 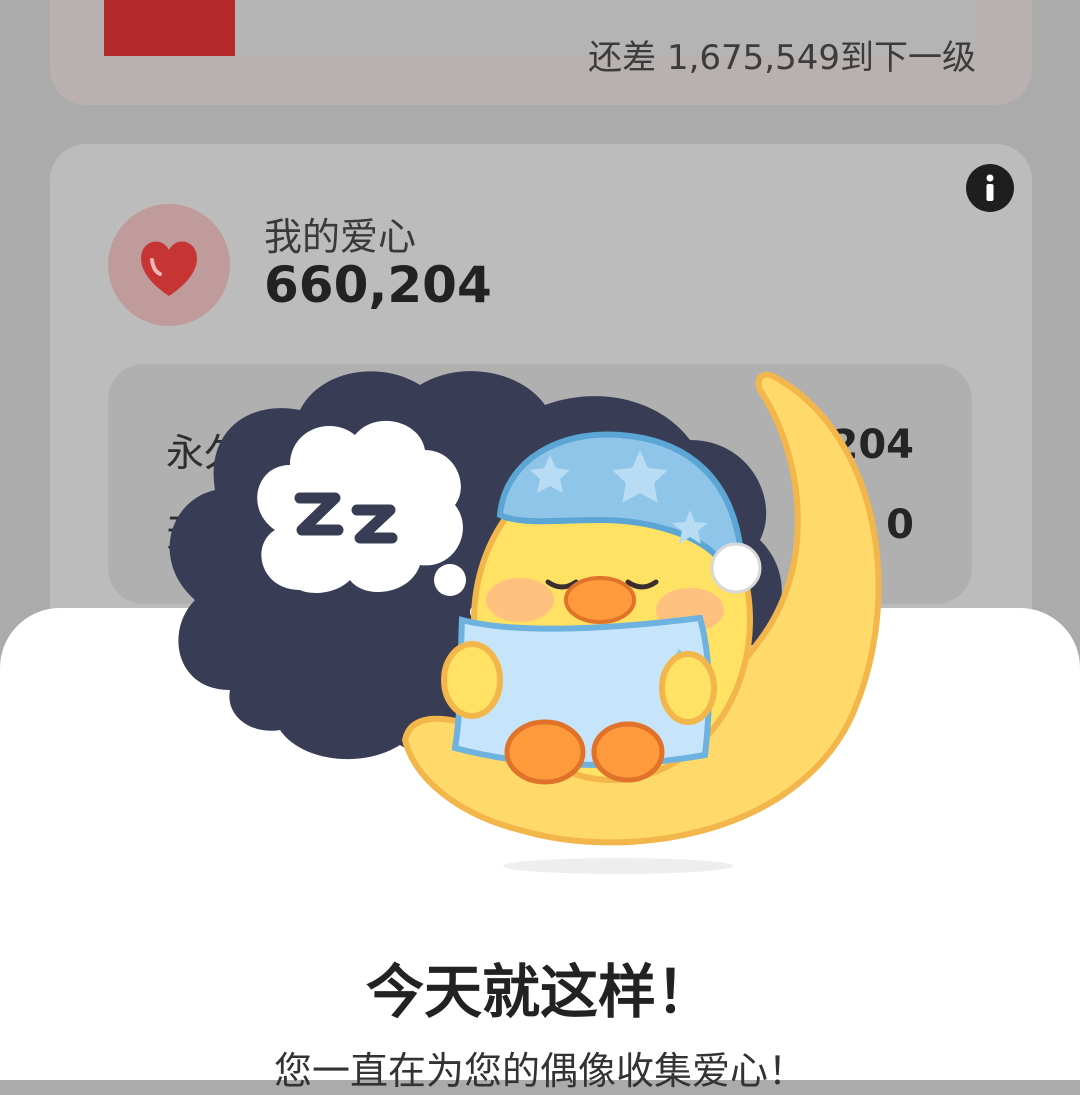 I want to click on sheet-subtitle: 您一直在为您的偶像收集爱心！, so click(x=539, y=1071).